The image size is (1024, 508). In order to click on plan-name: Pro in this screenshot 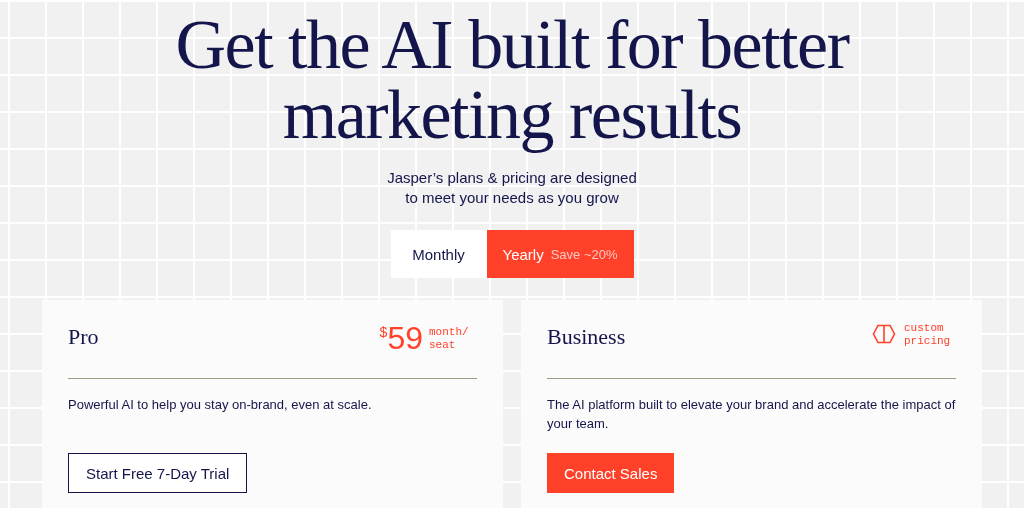, I will do `click(83, 337)`.